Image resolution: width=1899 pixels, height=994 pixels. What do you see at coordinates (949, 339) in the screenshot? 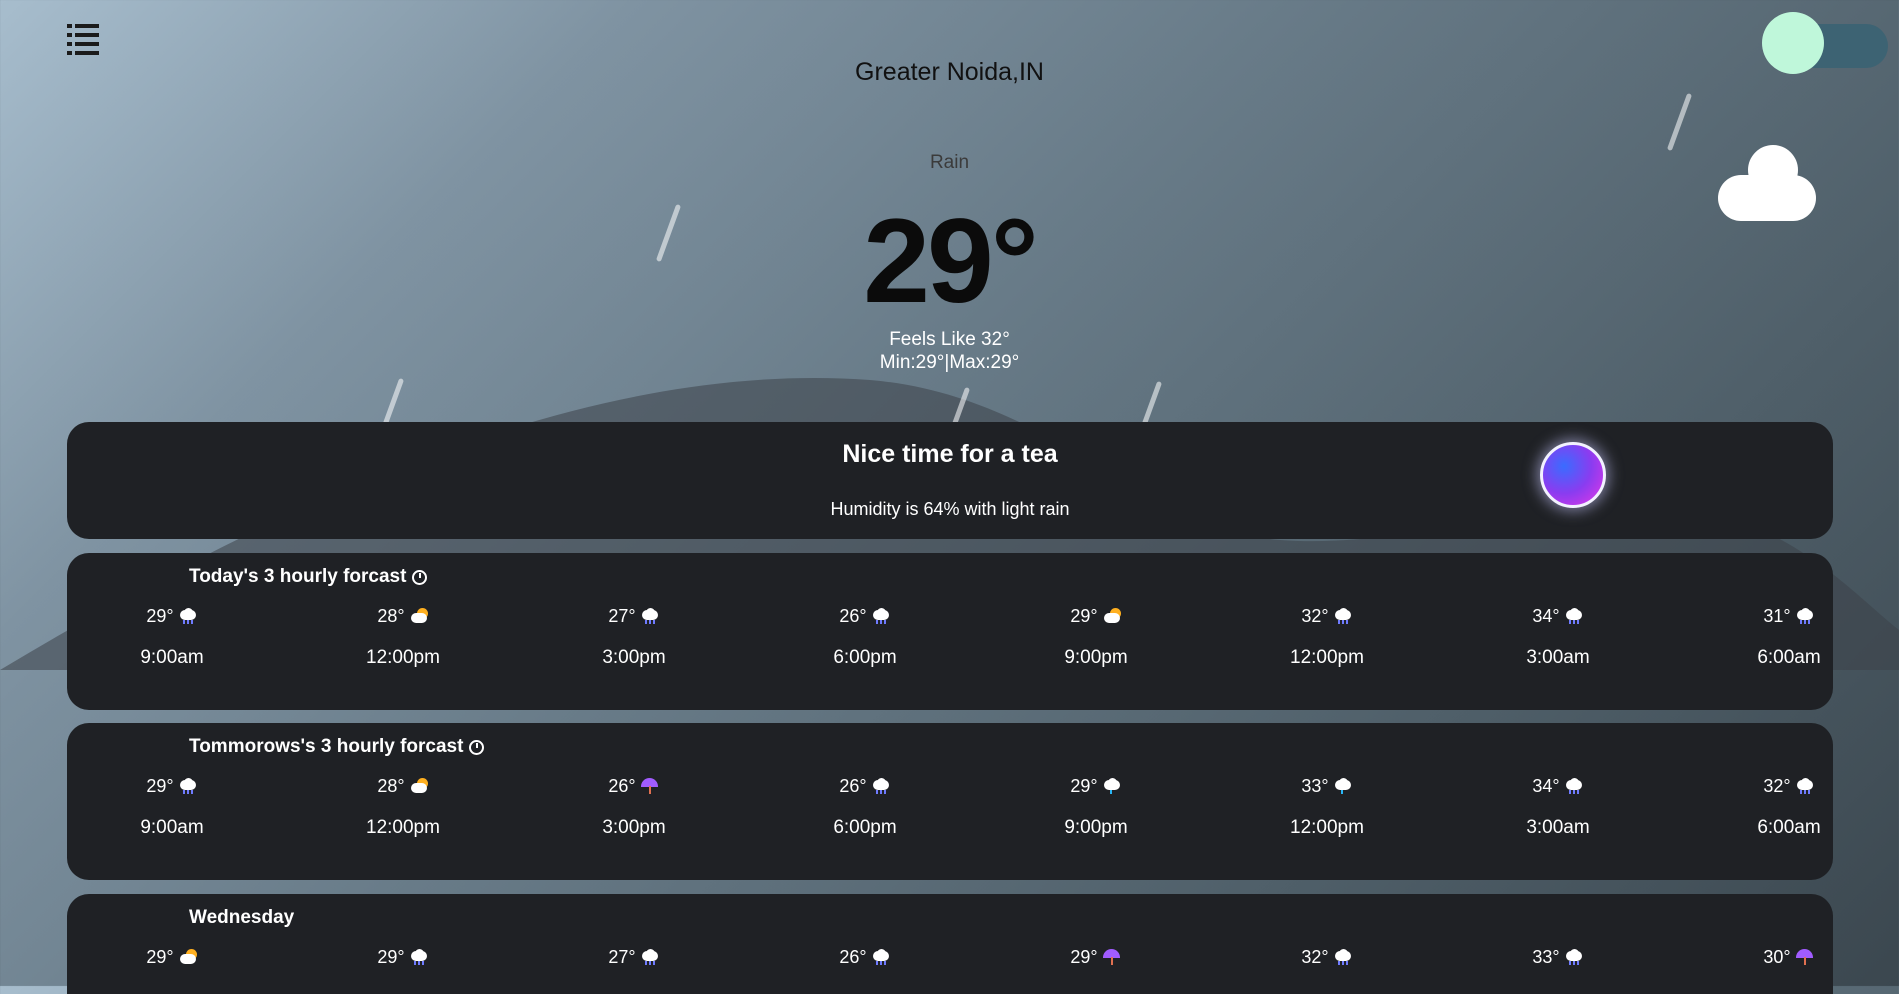
I see `feels-like: Feels Like 32°` at bounding box center [949, 339].